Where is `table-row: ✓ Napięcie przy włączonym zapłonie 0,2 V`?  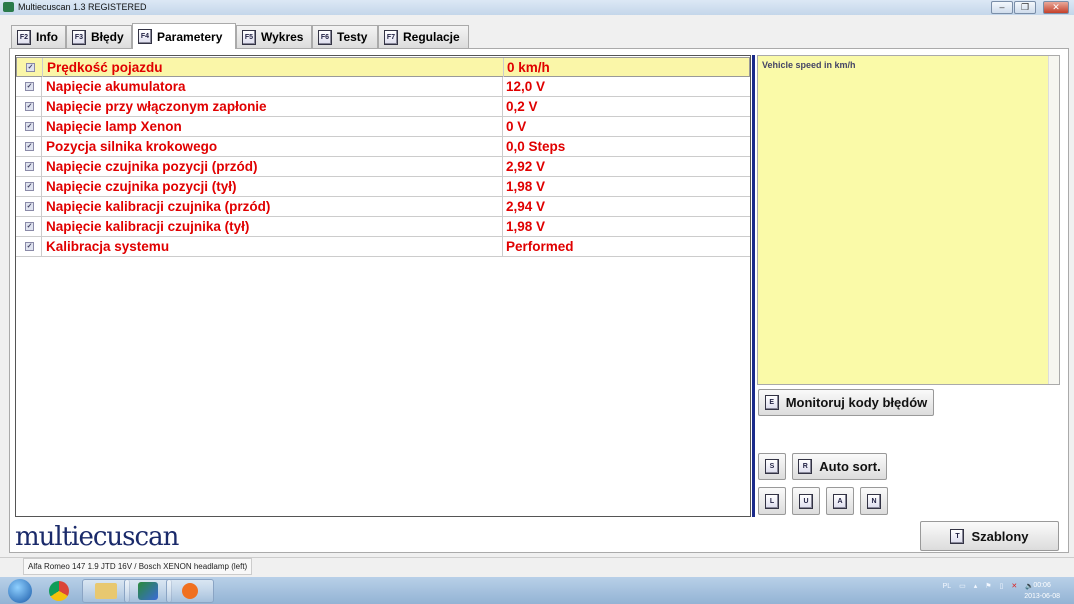
table-row: ✓ Napięcie przy włączonym zapłonie 0,2 V is located at coordinates (383, 107).